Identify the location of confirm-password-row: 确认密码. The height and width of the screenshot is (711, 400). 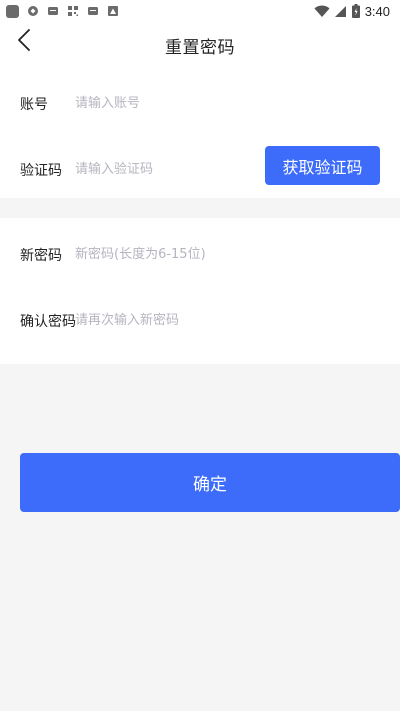
(200, 321).